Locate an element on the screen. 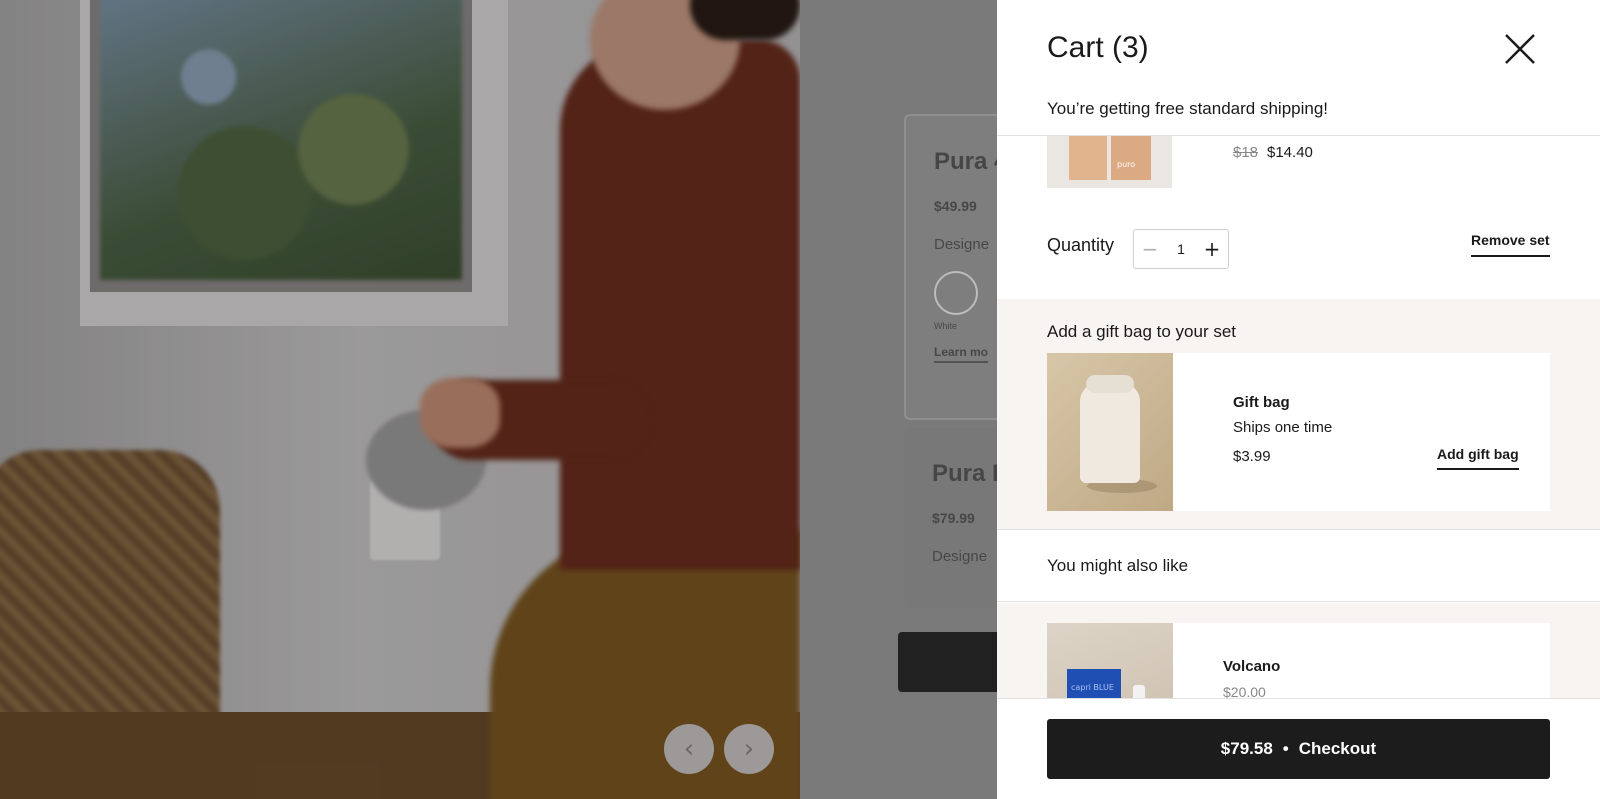 Image resolution: width=1600 pixels, height=799 pixels. cart-title: Cart (3) is located at coordinates (1098, 47).